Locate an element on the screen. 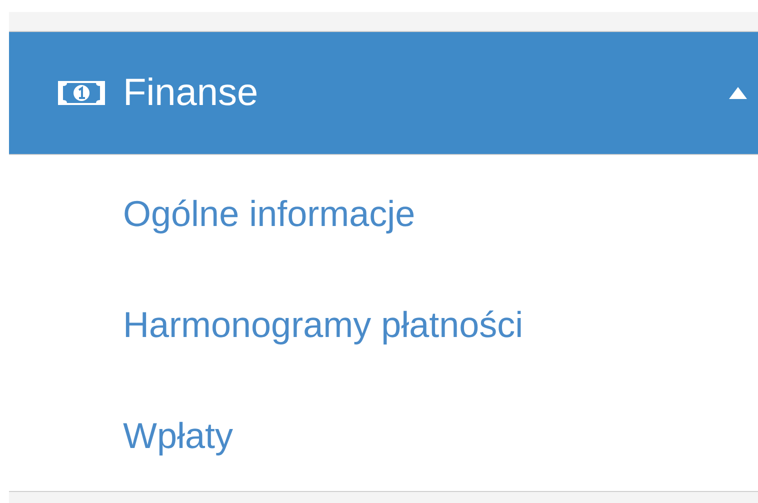  submenu-link: Wpłaty is located at coordinates (178, 435).